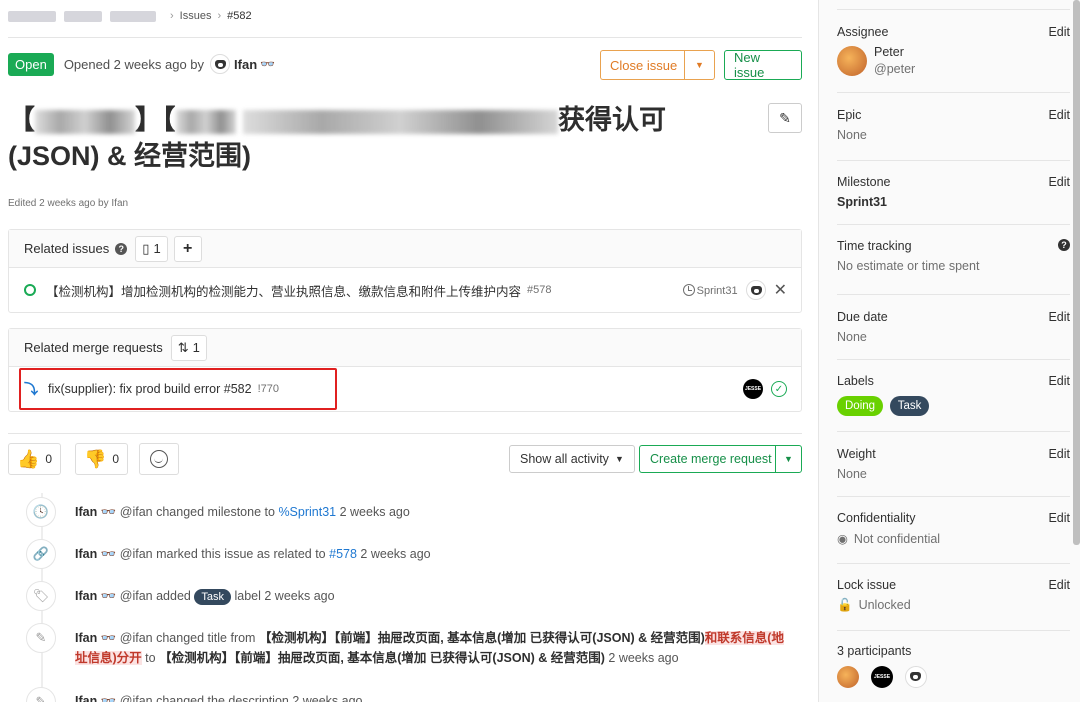  Describe the element at coordinates (717, 290) in the screenshot. I see `milestone-name: Sprint31` at that location.